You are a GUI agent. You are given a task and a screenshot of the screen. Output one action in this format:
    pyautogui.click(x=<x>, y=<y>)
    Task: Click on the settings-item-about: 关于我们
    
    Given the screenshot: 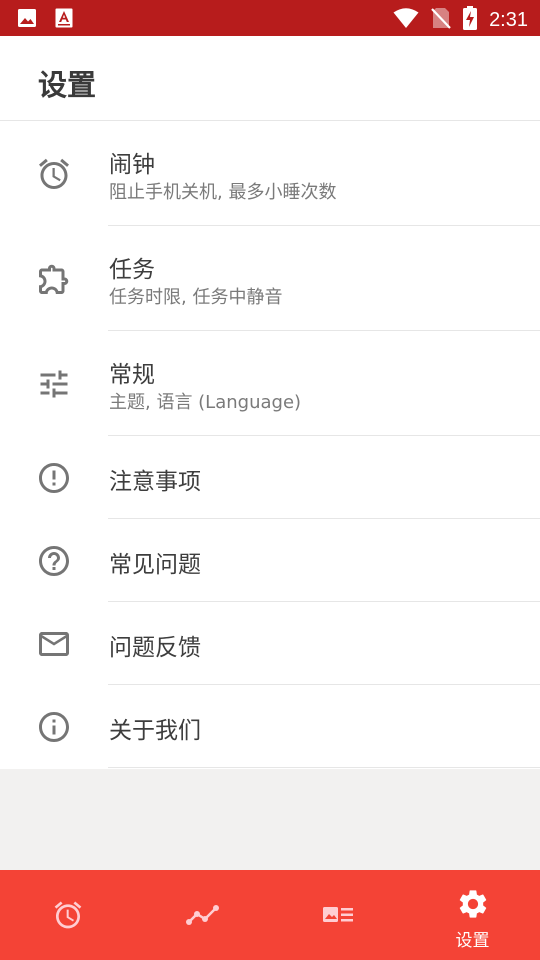 What is the action you would take?
    pyautogui.click(x=270, y=726)
    